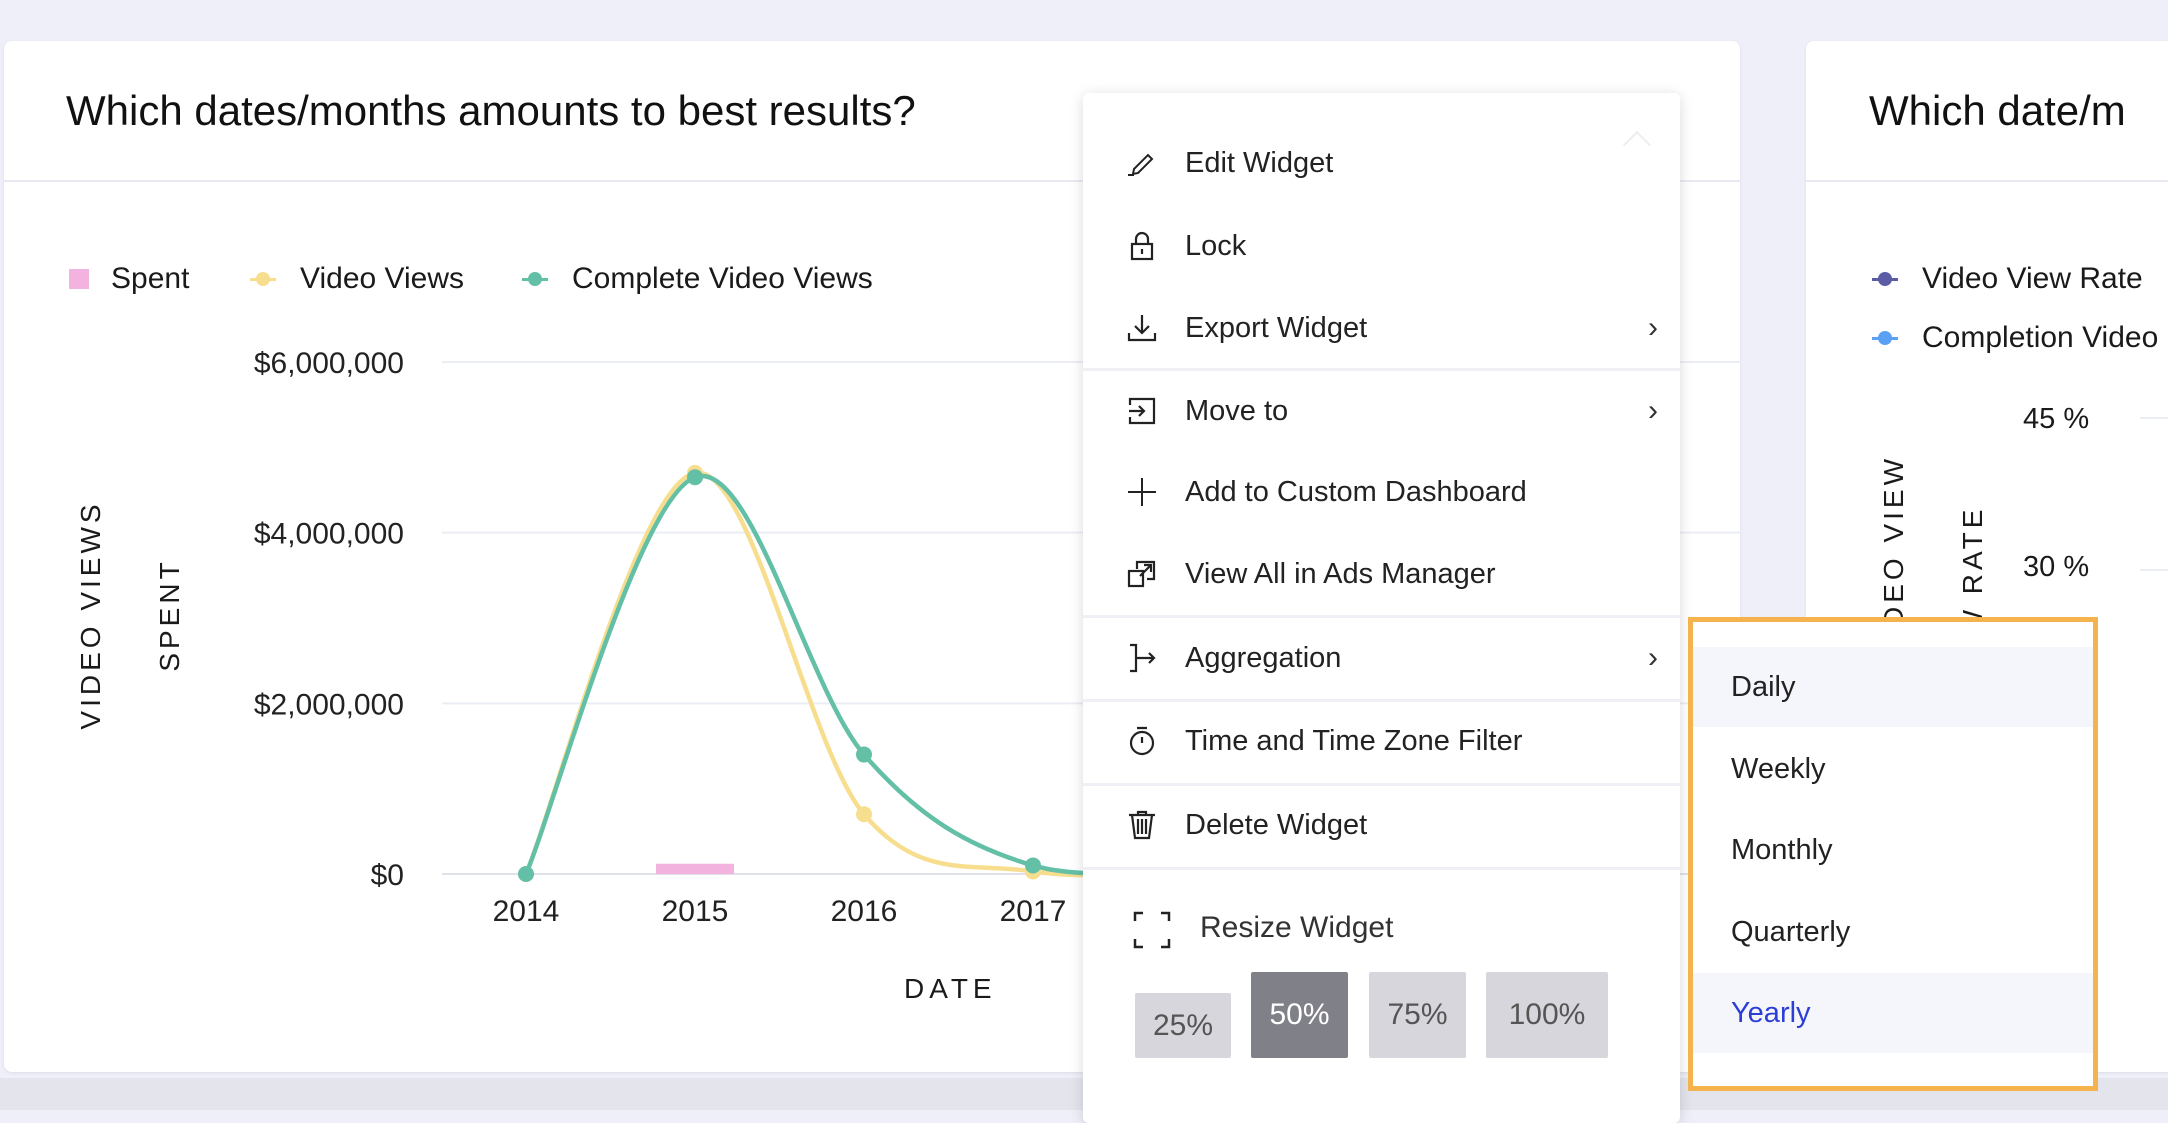  What do you see at coordinates (1417, 1015) in the screenshot?
I see `resize-75-button: 75%` at bounding box center [1417, 1015].